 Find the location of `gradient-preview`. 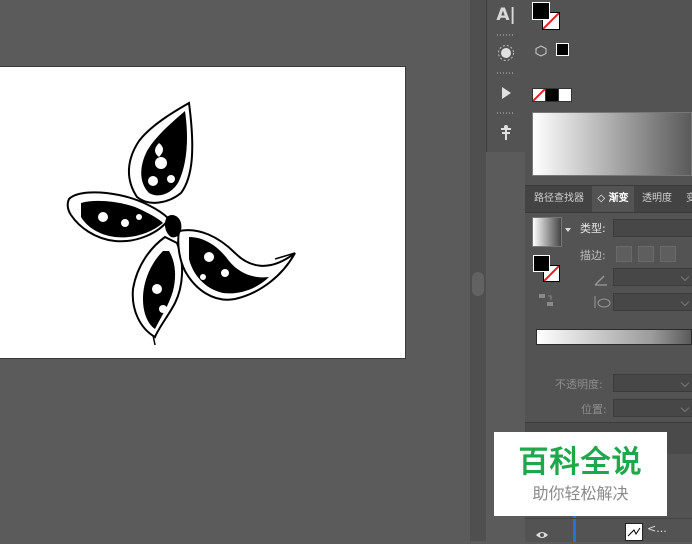

gradient-preview is located at coordinates (612, 144).